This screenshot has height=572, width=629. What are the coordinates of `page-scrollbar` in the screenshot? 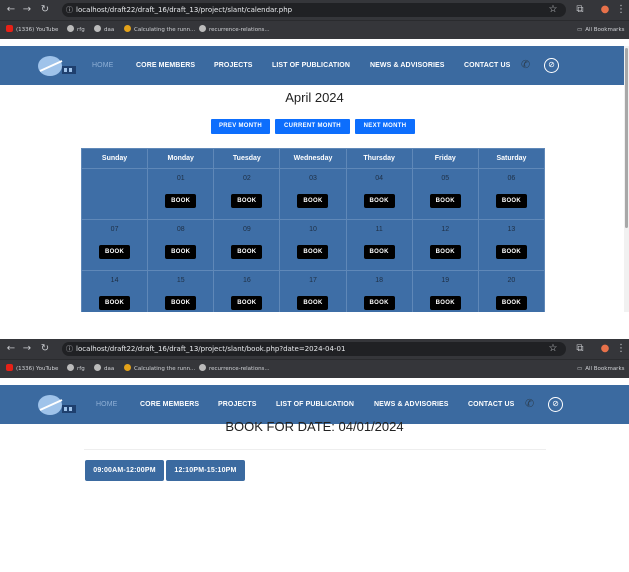 It's located at (626, 179).